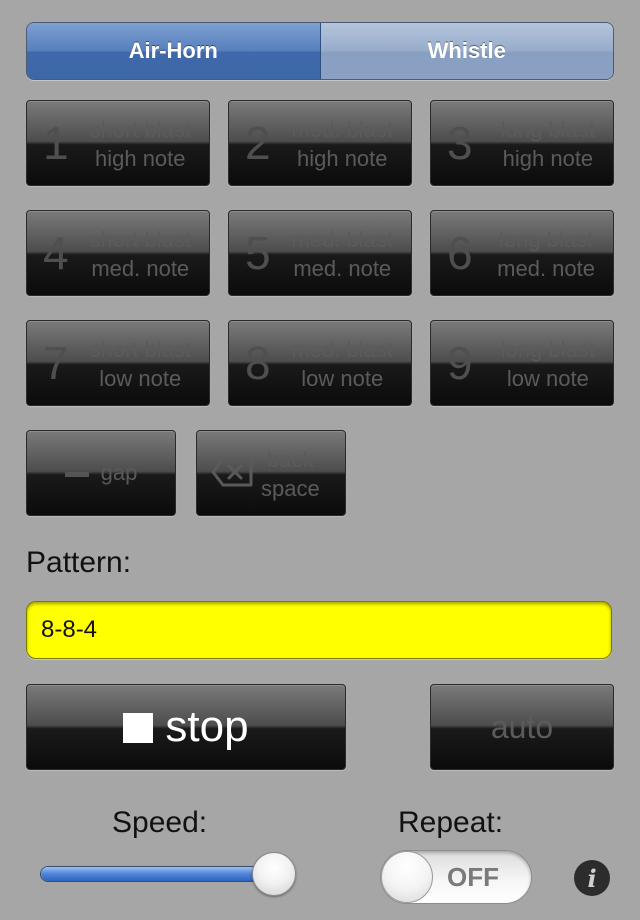 The width and height of the screenshot is (640, 920). What do you see at coordinates (207, 726) in the screenshot?
I see `stop-label: stop` at bounding box center [207, 726].